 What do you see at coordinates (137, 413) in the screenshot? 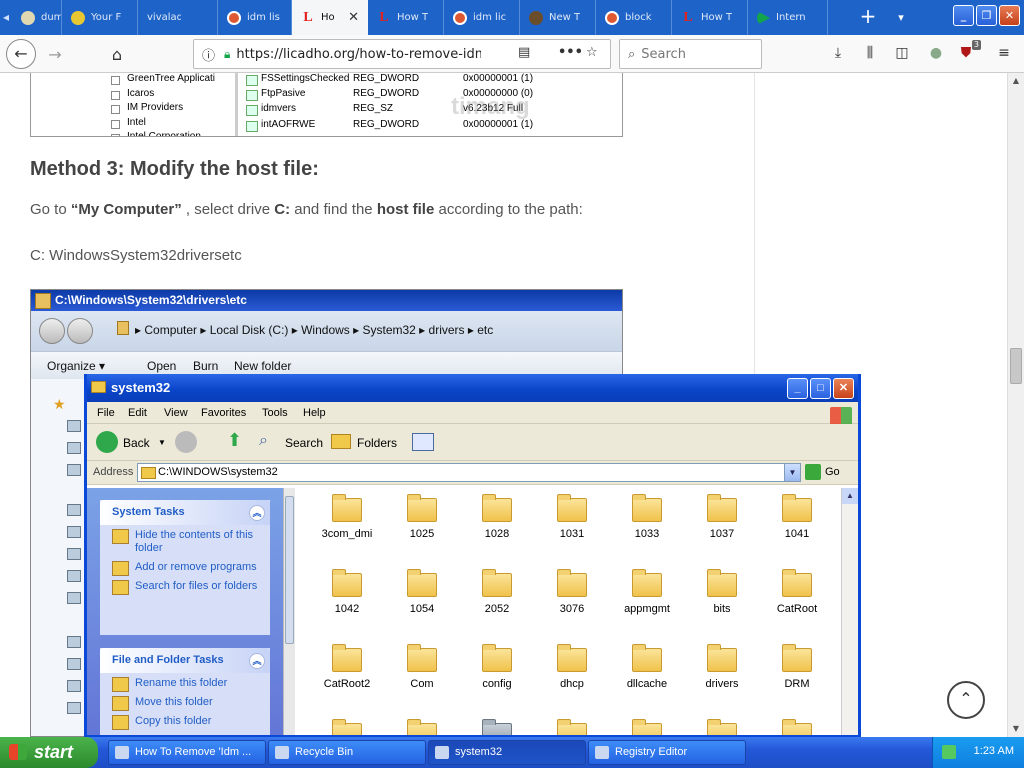
I see `xp-menu-edit: Edit` at bounding box center [137, 413].